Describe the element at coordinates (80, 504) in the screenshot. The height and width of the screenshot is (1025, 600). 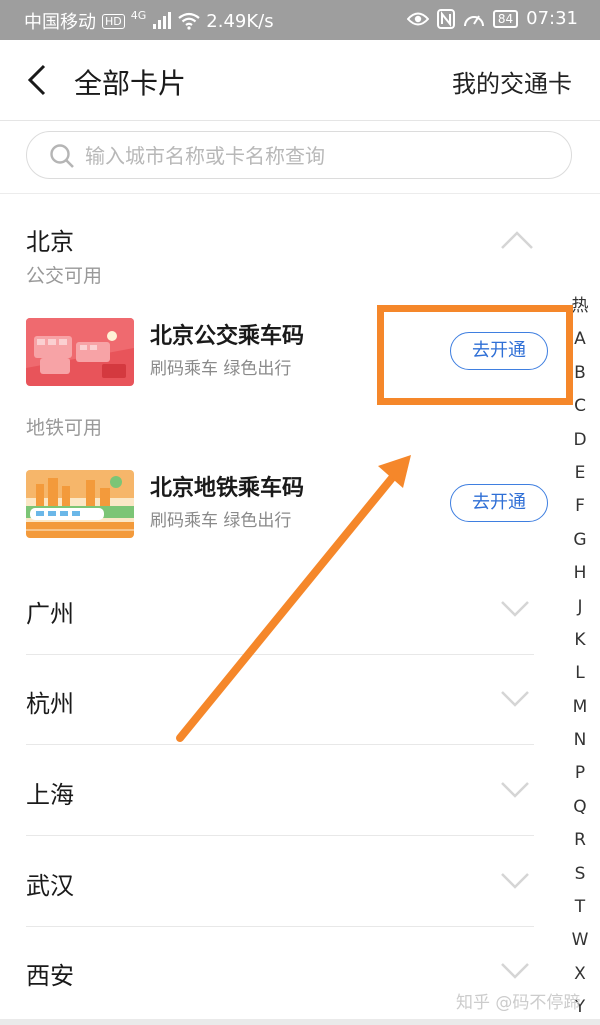
I see `metro-card-thumbnail` at that location.